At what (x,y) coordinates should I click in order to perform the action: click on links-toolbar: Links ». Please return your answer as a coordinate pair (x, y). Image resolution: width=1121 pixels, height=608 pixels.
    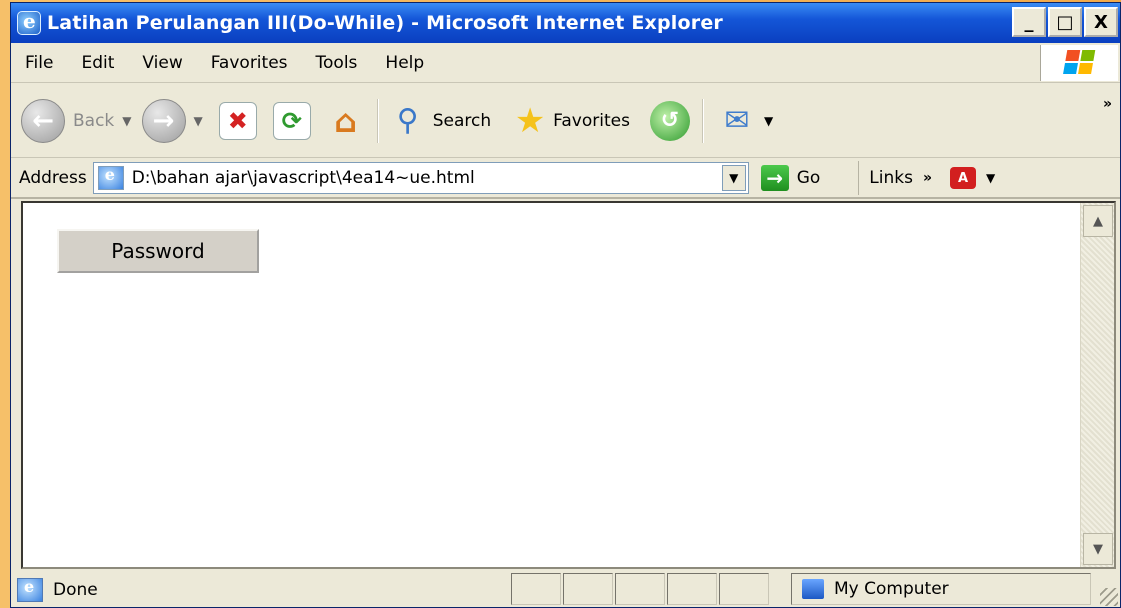
    Looking at the image, I should click on (895, 178).